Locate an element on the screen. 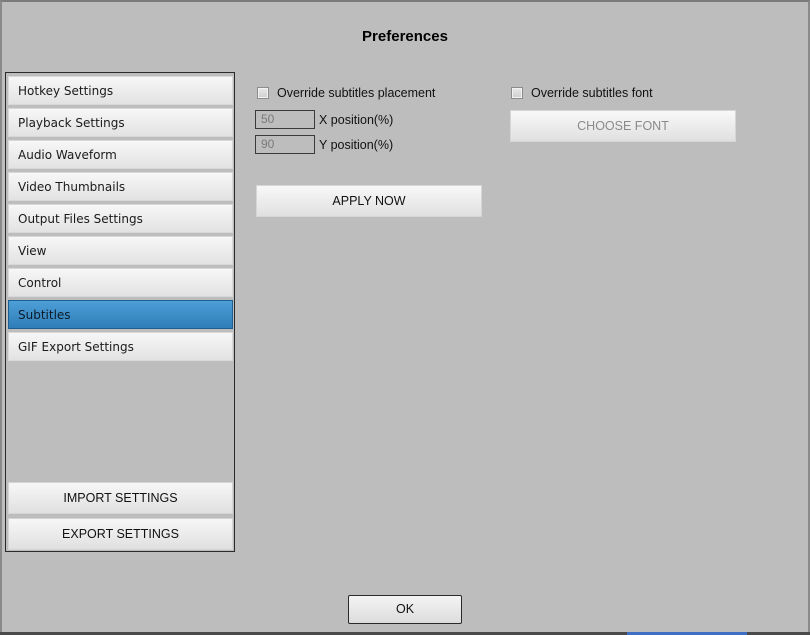  ok-button: OK is located at coordinates (405, 609).